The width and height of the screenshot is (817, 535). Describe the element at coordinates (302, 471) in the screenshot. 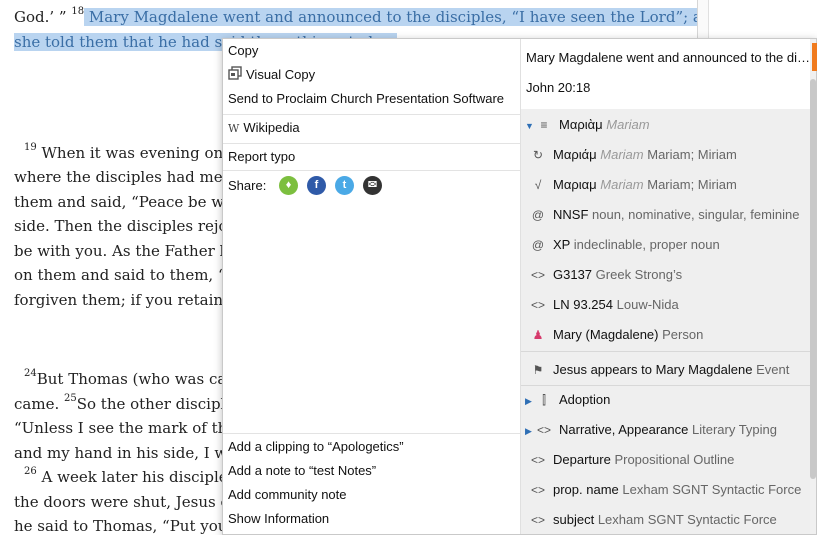

I see `add-note-menu-item: Add a note to “test Notes”` at that location.